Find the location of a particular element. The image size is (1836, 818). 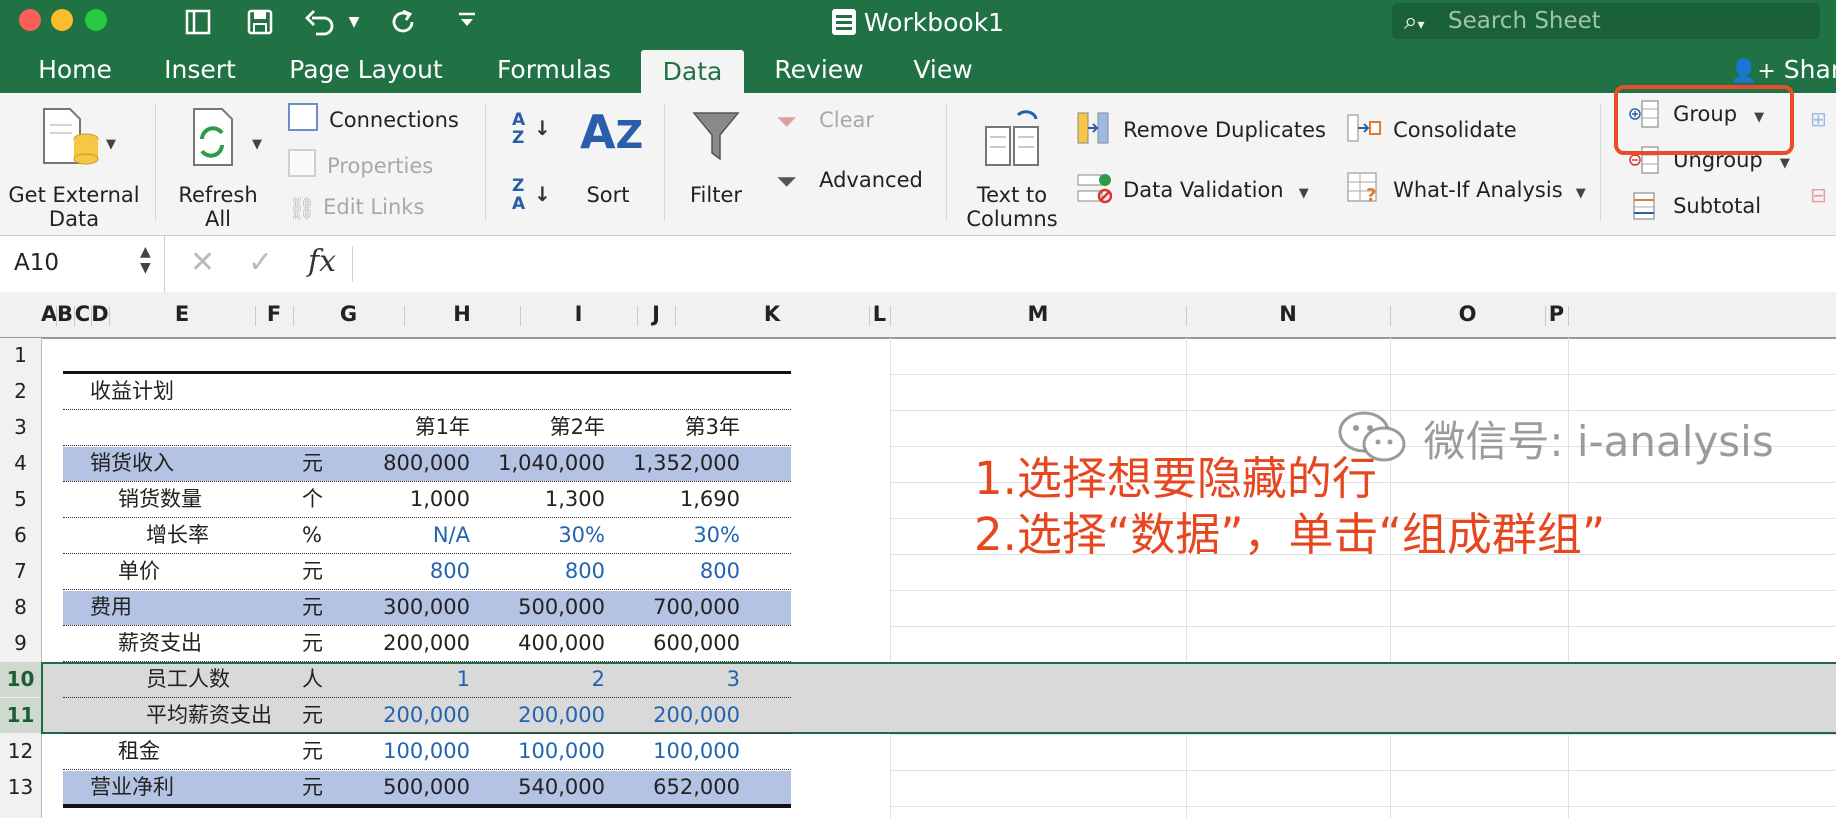

text-to-columns-button: Text to Columns is located at coordinates (1012, 165).